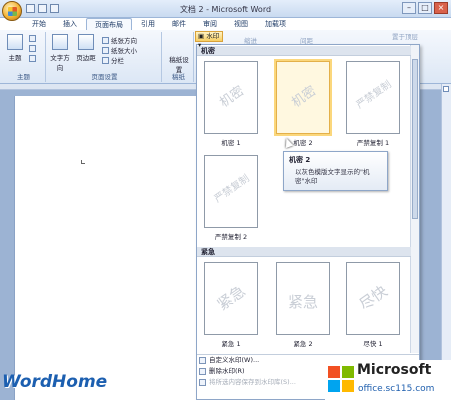 The image size is (451, 400). I want to click on text-direction-button: 文字方向, so click(60, 53).